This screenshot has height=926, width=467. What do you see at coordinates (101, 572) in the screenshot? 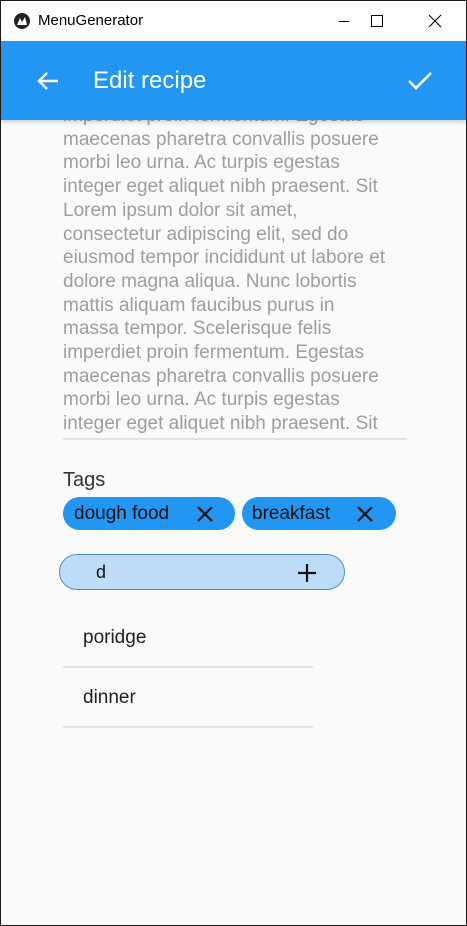
I see `tag-input-value: d` at bounding box center [101, 572].